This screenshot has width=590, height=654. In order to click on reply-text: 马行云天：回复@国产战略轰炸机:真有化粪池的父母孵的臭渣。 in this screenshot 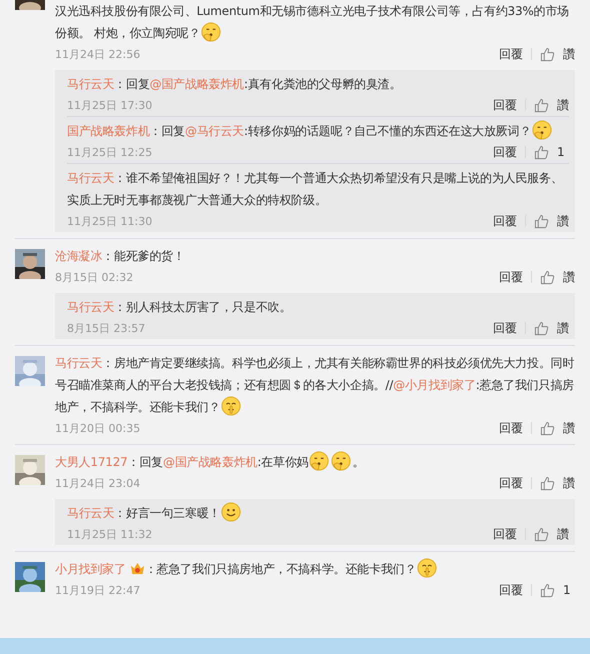, I will do `click(234, 84)`.